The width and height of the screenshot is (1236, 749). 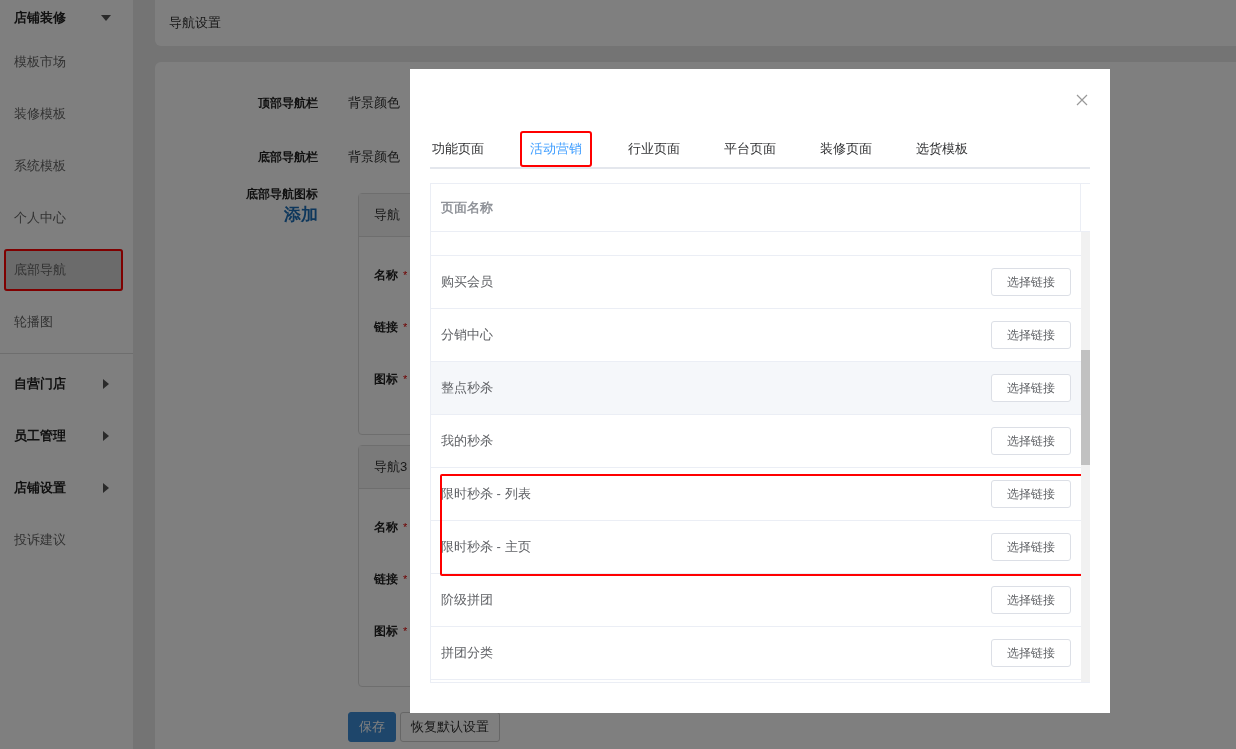 I want to click on table-cell: 整点秒杀, so click(x=467, y=388).